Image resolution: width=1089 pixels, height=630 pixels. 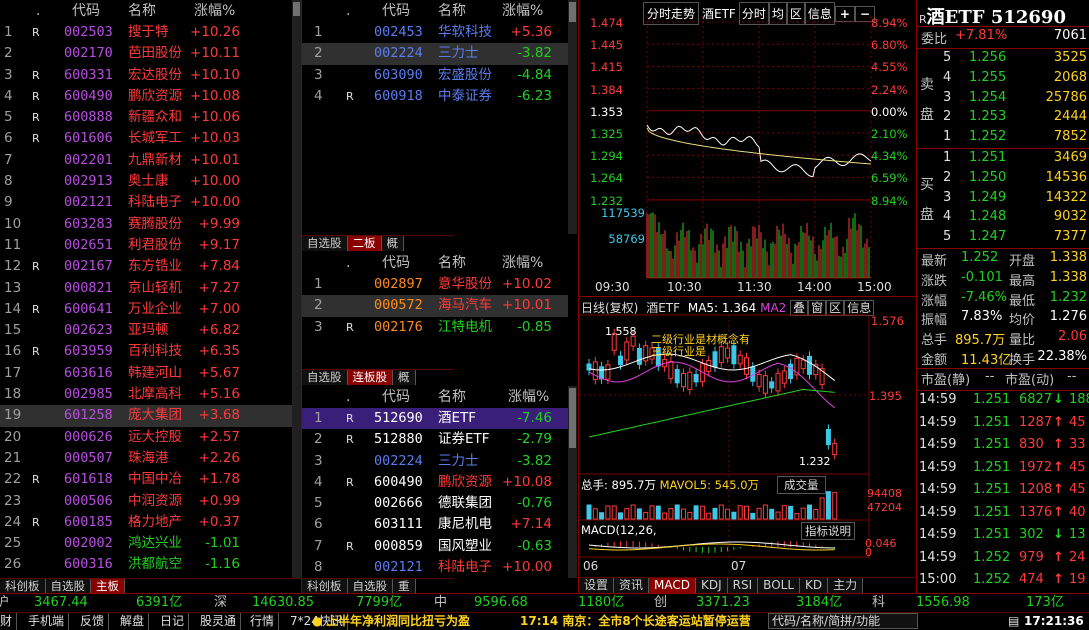 I want to click on toolbar-item: 财, so click(x=8, y=621).